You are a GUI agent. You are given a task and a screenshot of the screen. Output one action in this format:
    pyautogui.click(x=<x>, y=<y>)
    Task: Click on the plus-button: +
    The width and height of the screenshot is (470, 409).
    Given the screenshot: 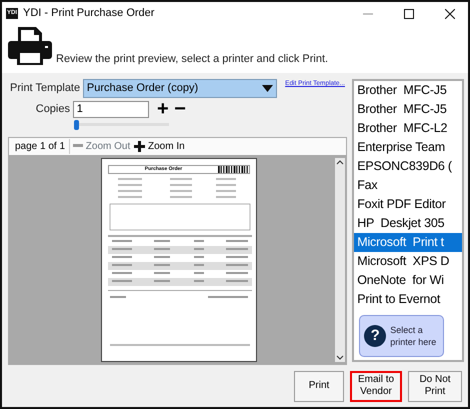 What is the action you would take?
    pyautogui.click(x=163, y=109)
    